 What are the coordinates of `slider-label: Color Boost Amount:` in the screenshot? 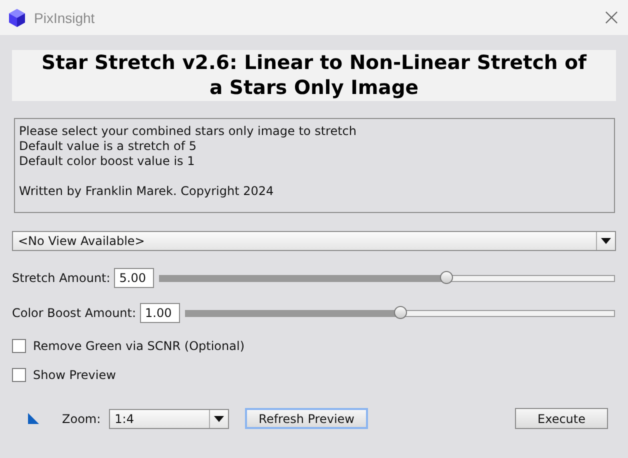 It's located at (74, 313).